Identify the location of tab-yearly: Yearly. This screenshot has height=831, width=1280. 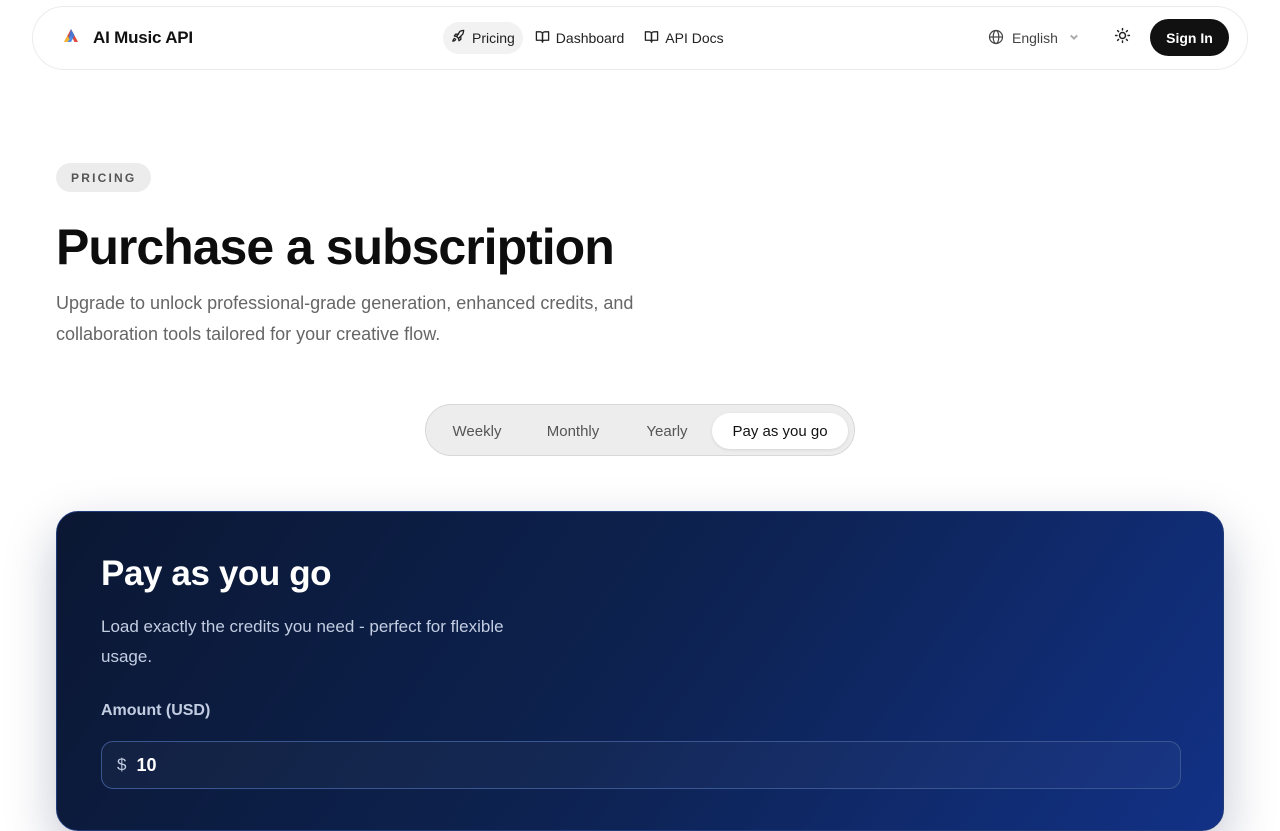
(667, 431).